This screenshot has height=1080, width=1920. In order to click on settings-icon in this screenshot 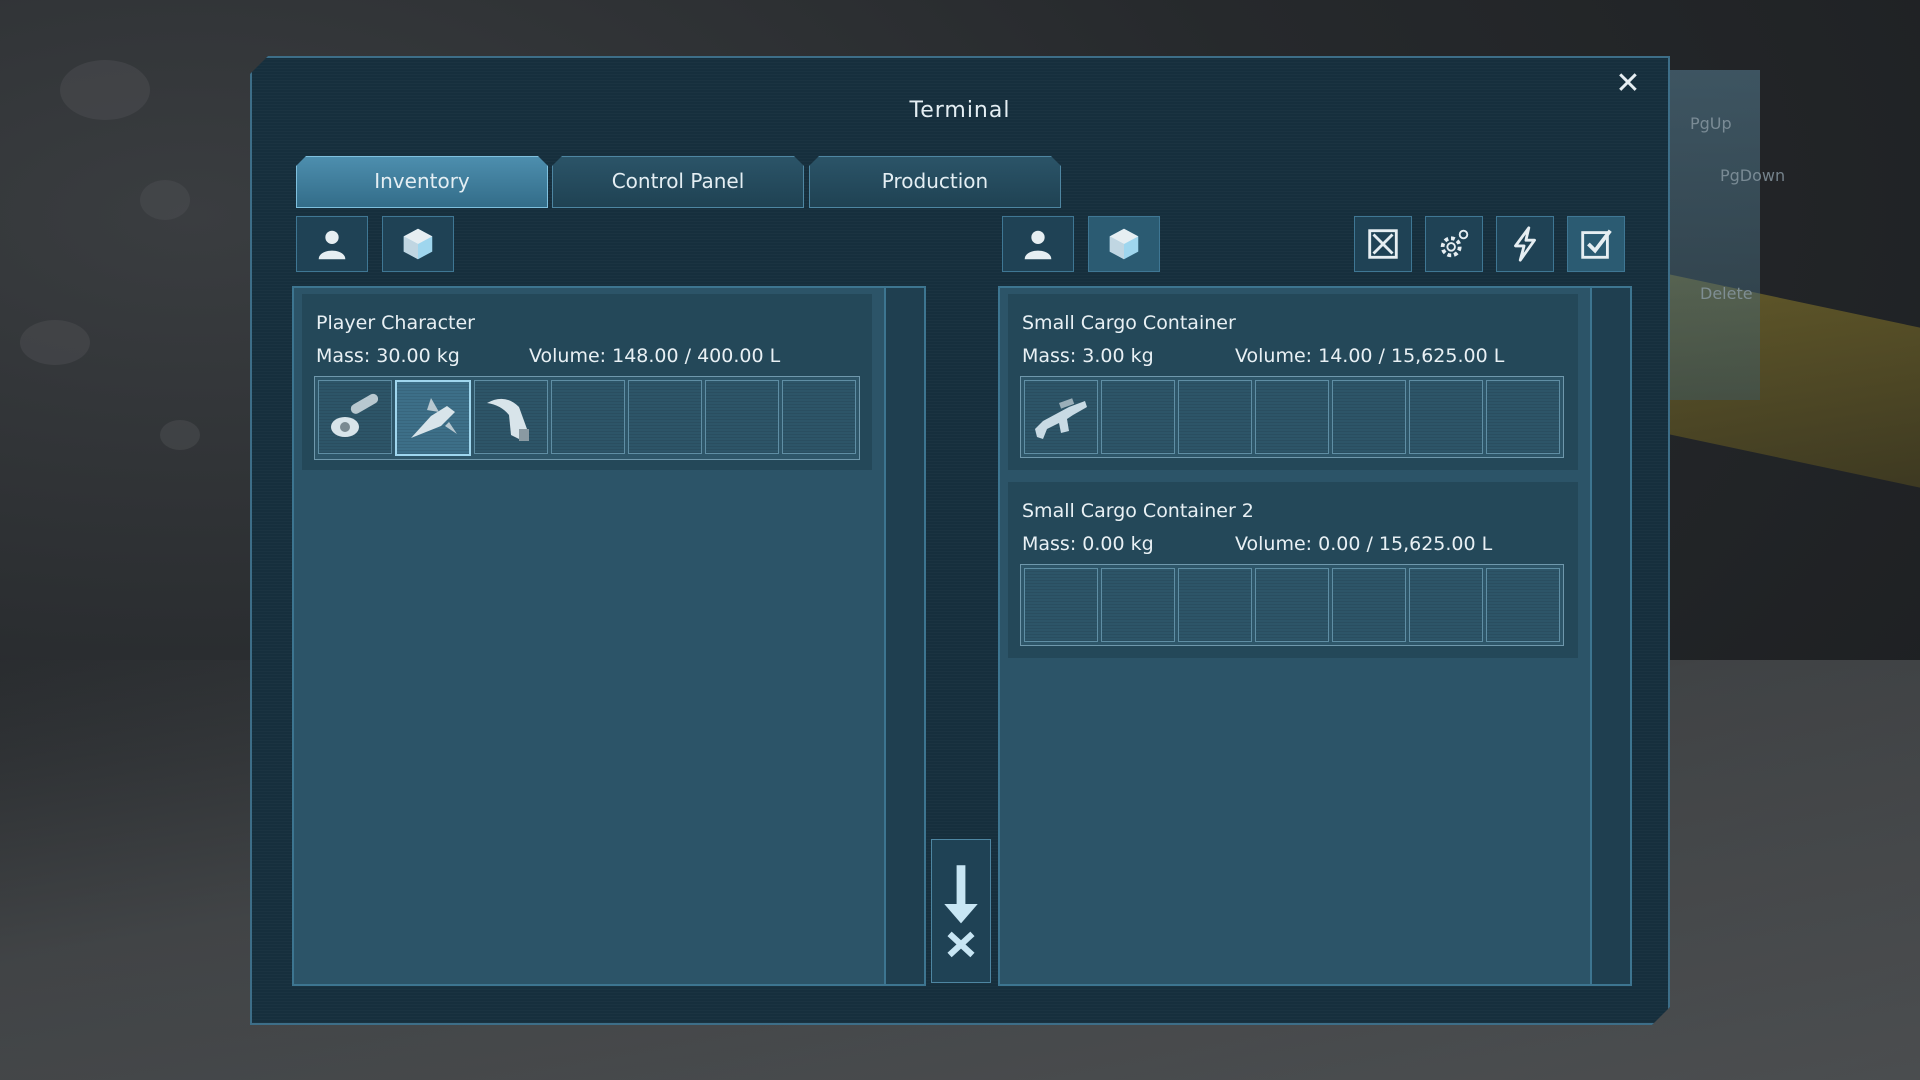, I will do `click(1454, 244)`.